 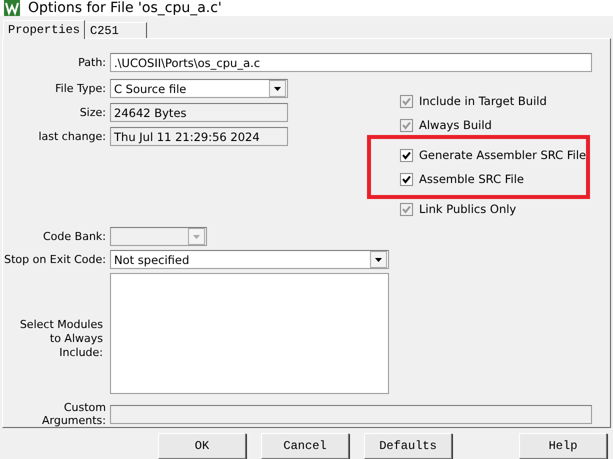 What do you see at coordinates (80, 88) in the screenshot?
I see `field-label: File Type:` at bounding box center [80, 88].